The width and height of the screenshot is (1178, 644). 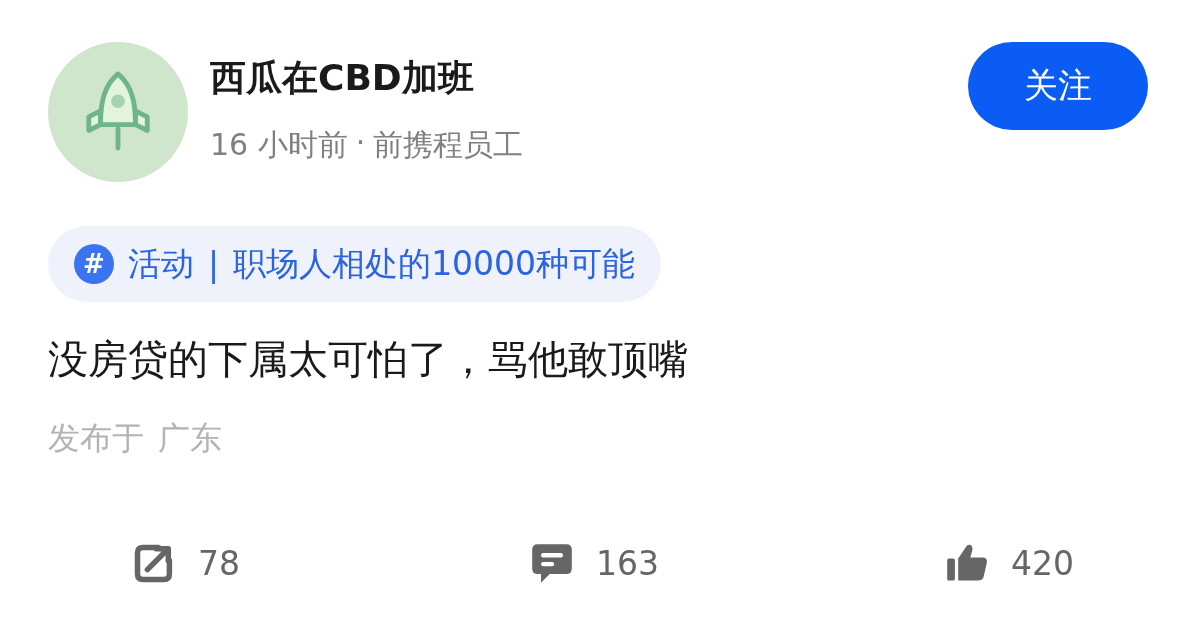 I want to click on location-label: 发布于, so click(x=96, y=438).